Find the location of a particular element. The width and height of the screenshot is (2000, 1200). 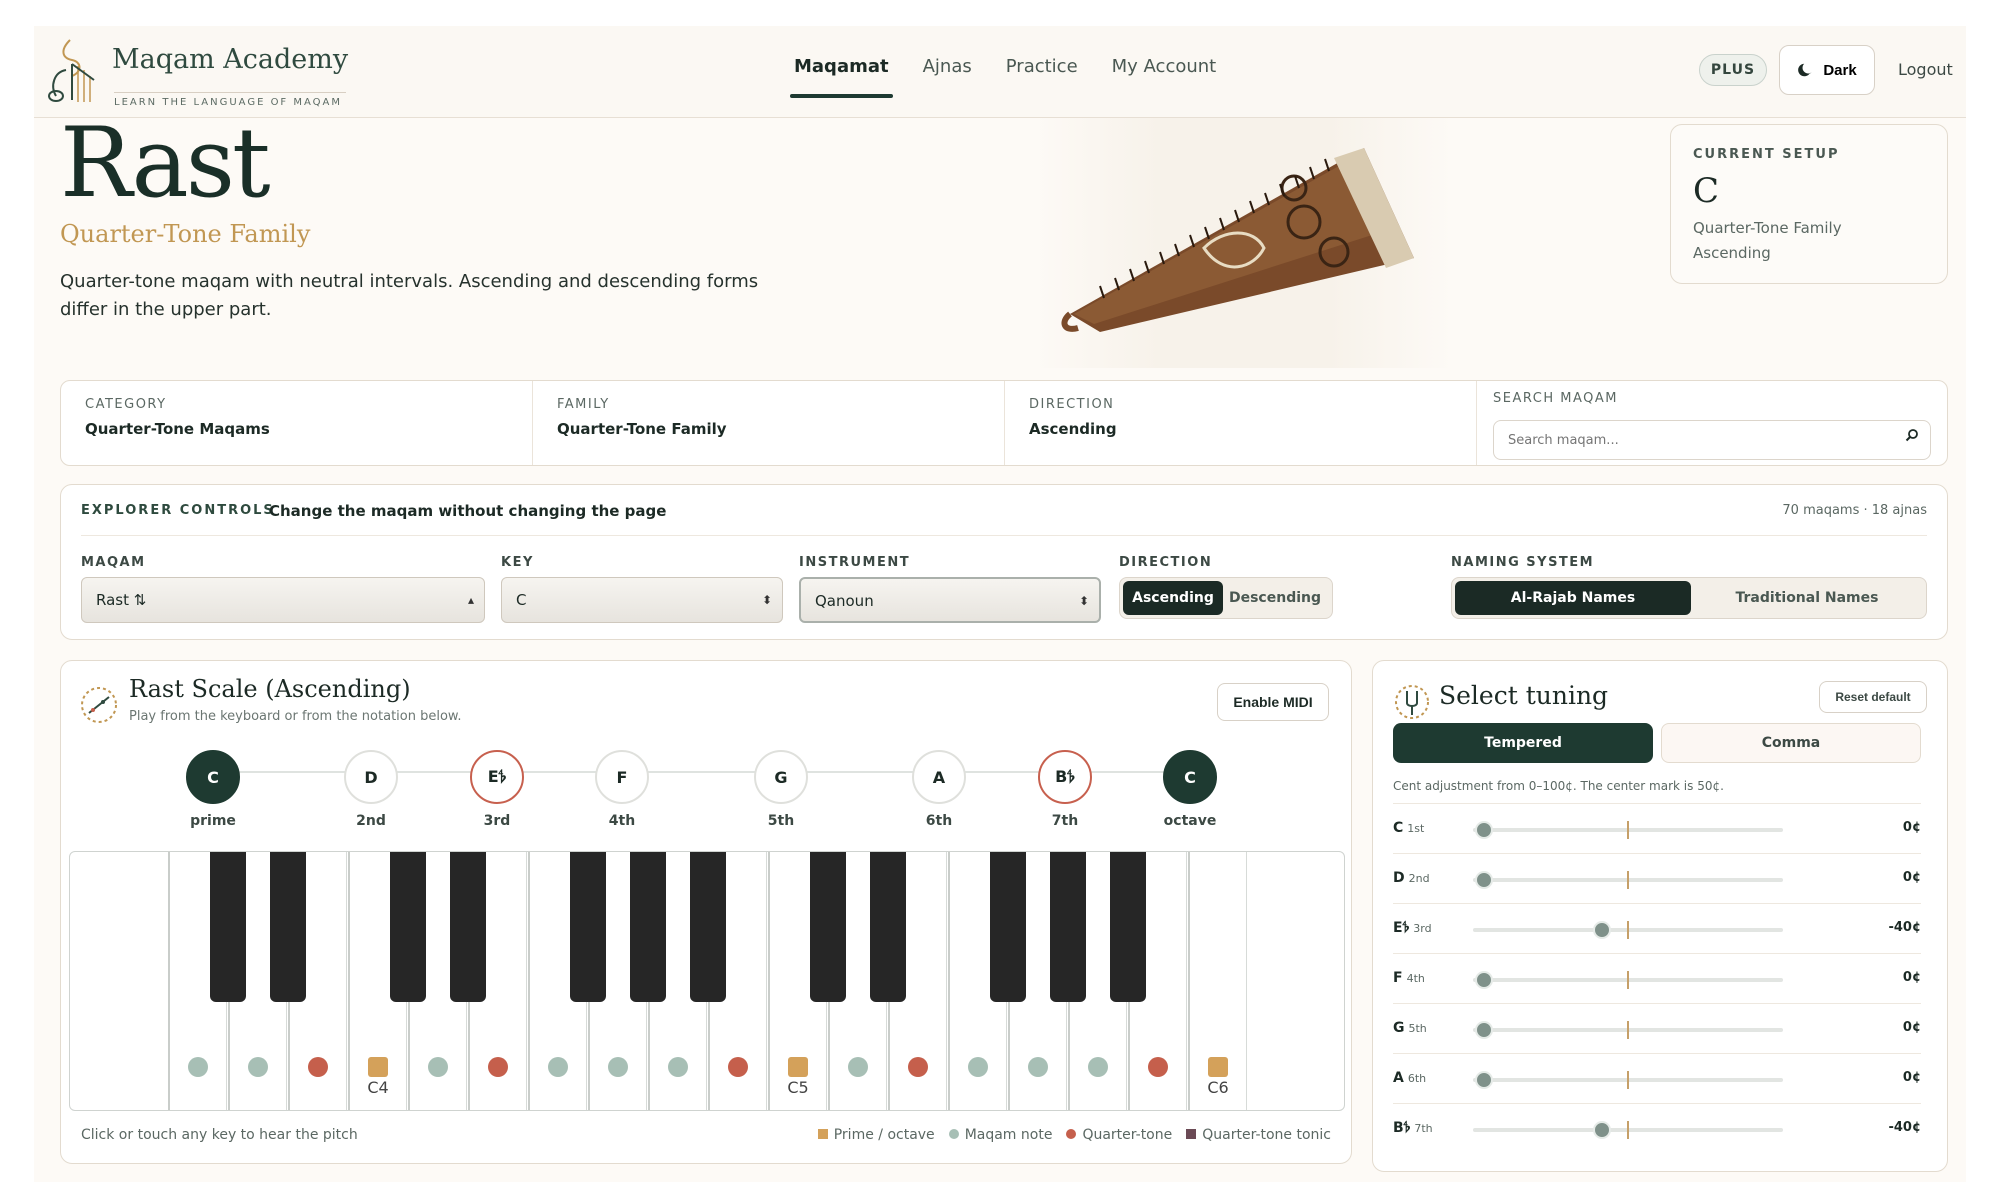

dark-mode-button: Dark is located at coordinates (1827, 70).